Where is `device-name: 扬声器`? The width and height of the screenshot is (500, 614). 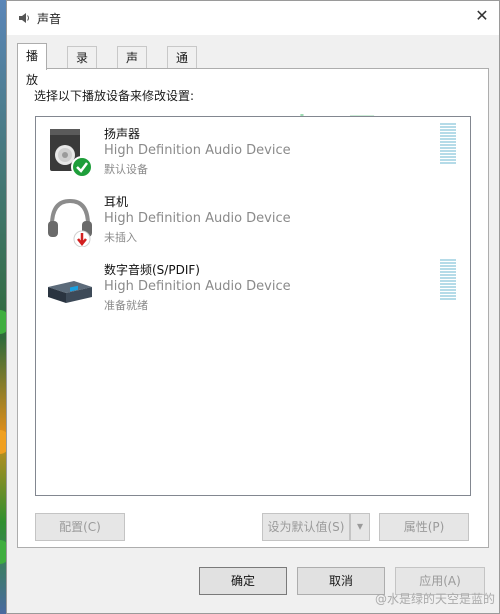
device-name: 扬声器 is located at coordinates (122, 134).